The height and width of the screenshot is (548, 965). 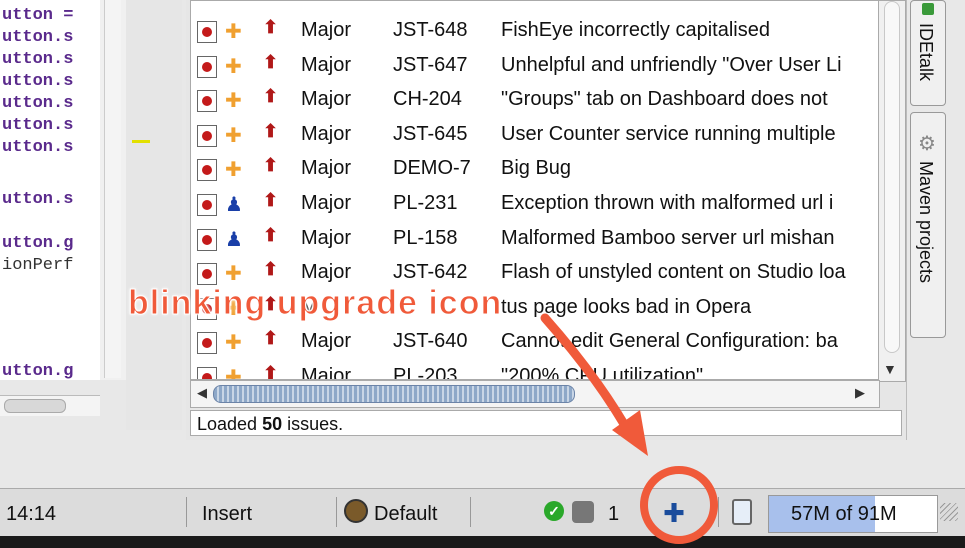 I want to click on issue-summary: tus page looks bad in Opera, so click(x=626, y=306).